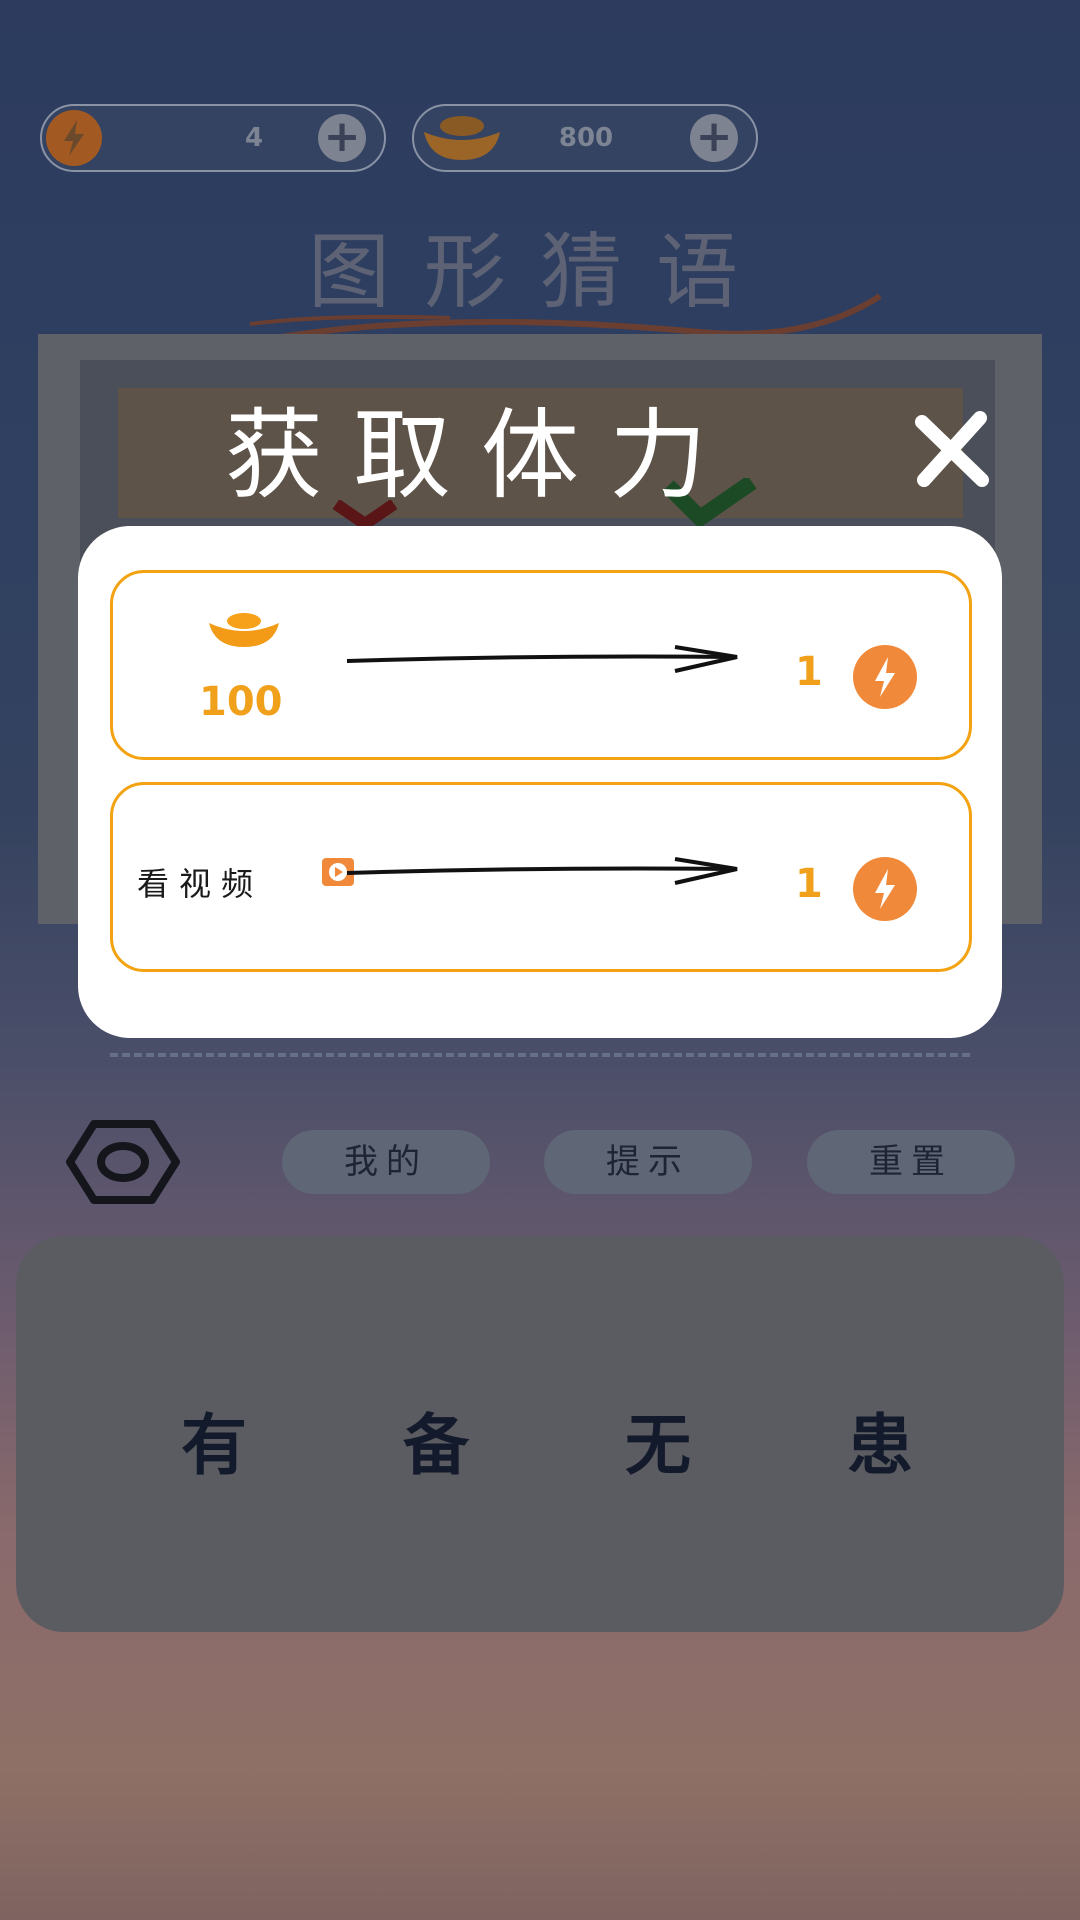 The image size is (1080, 1920). I want to click on gold-cost: 100, so click(241, 702).